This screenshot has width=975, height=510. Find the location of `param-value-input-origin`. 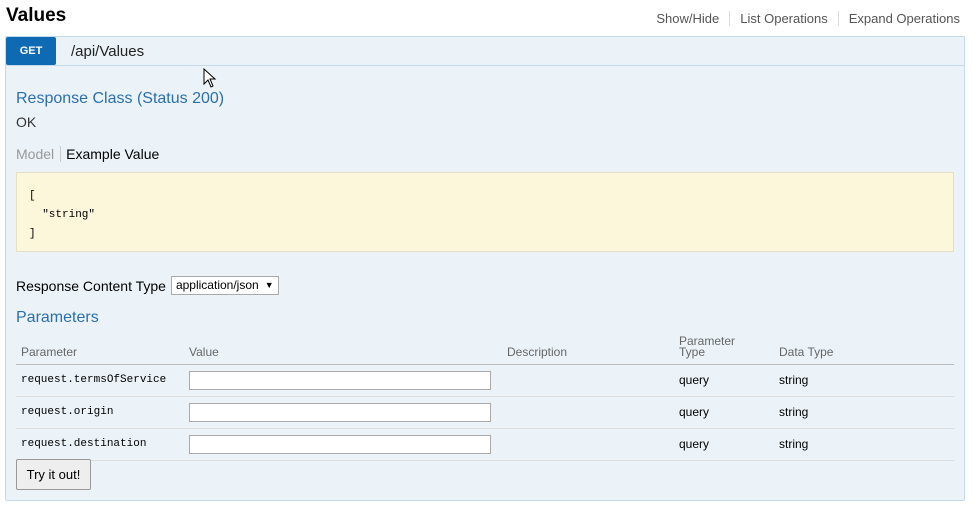

param-value-input-origin is located at coordinates (340, 412).